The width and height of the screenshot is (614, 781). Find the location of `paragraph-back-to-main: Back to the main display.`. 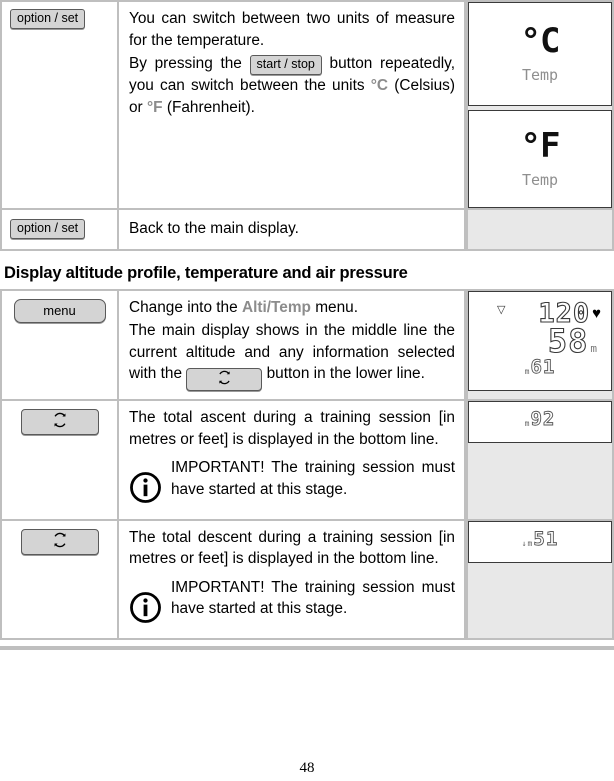

paragraph-back-to-main: Back to the main display. is located at coordinates (214, 228).